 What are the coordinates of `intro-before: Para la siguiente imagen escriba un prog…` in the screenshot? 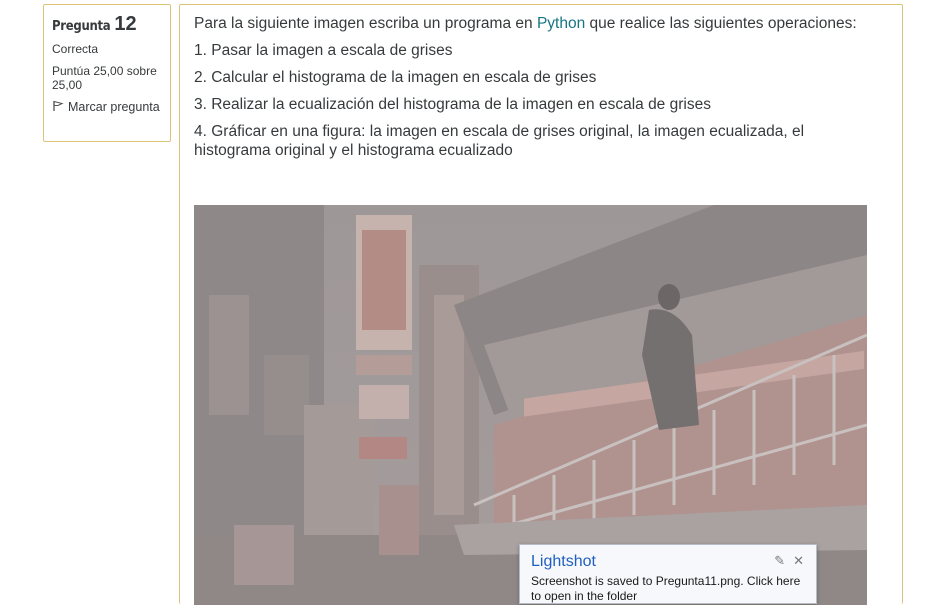 It's located at (365, 23).